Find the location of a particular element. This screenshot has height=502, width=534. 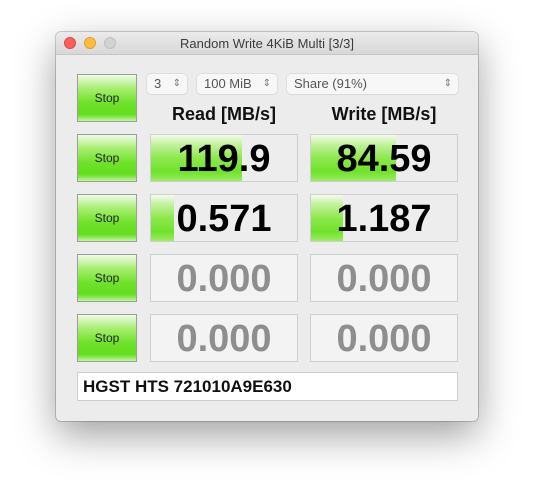

stop-button-row-4: Stop is located at coordinates (107, 338).